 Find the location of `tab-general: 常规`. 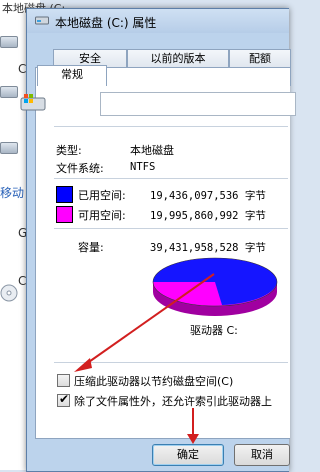

tab-general: 常规 is located at coordinates (72, 75).